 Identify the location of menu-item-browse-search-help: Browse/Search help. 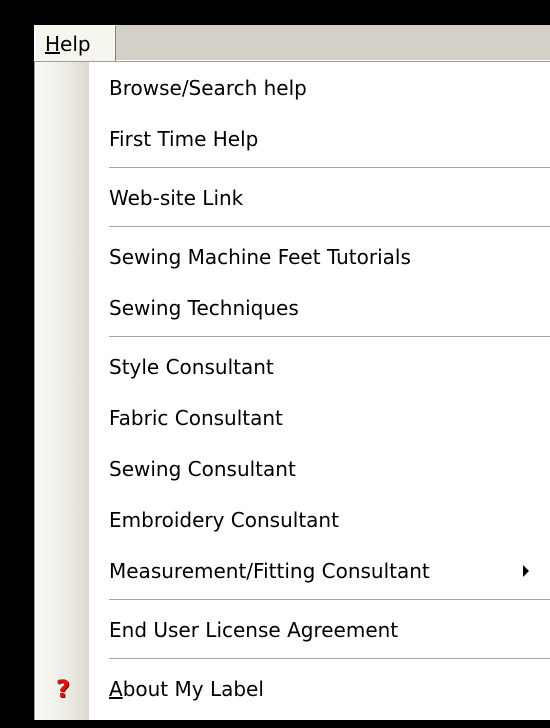
(292, 87).